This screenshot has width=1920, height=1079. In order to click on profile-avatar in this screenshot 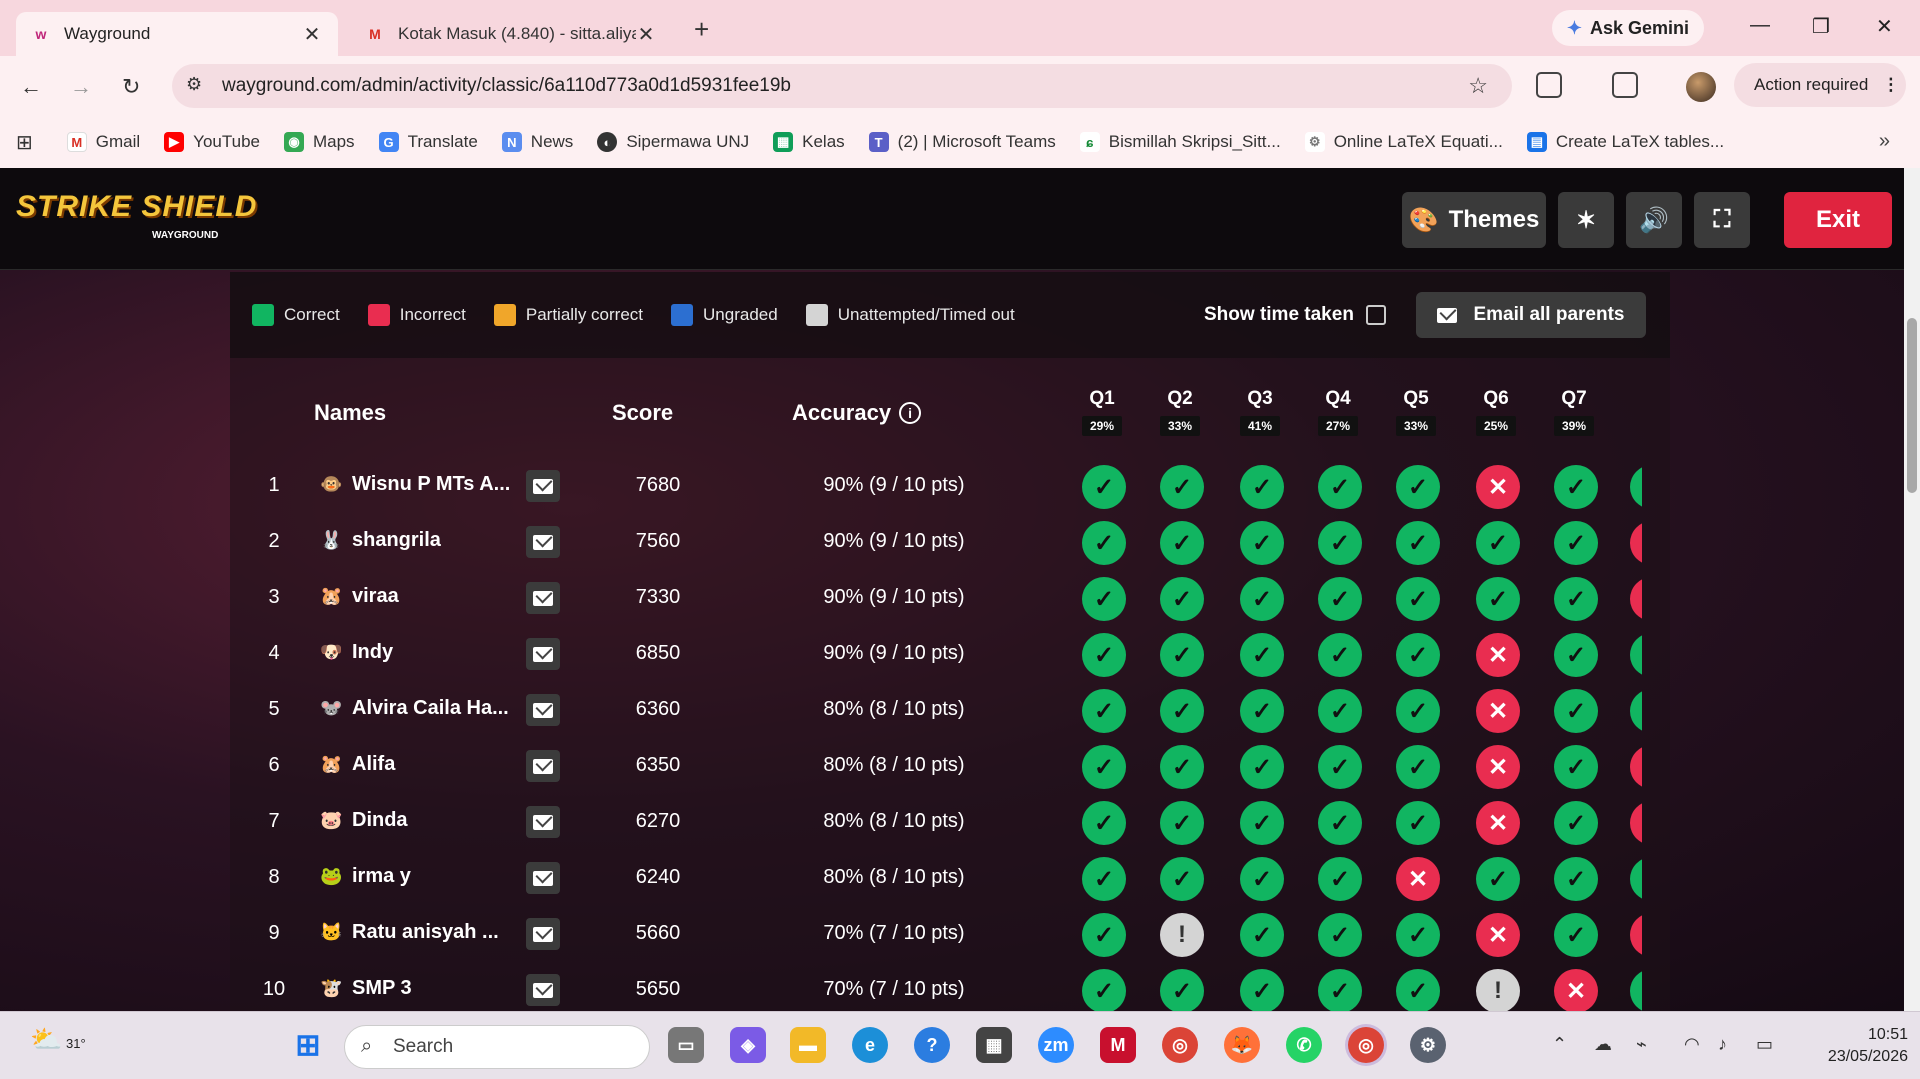, I will do `click(1701, 87)`.